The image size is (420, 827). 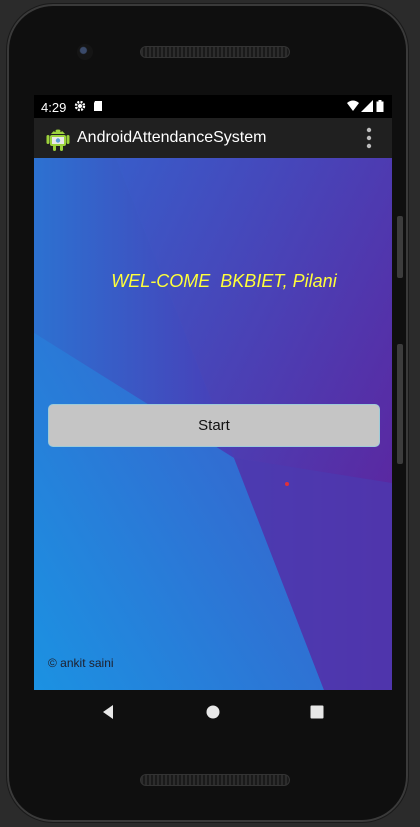 What do you see at coordinates (287, 484) in the screenshot?
I see `touch-indicator` at bounding box center [287, 484].